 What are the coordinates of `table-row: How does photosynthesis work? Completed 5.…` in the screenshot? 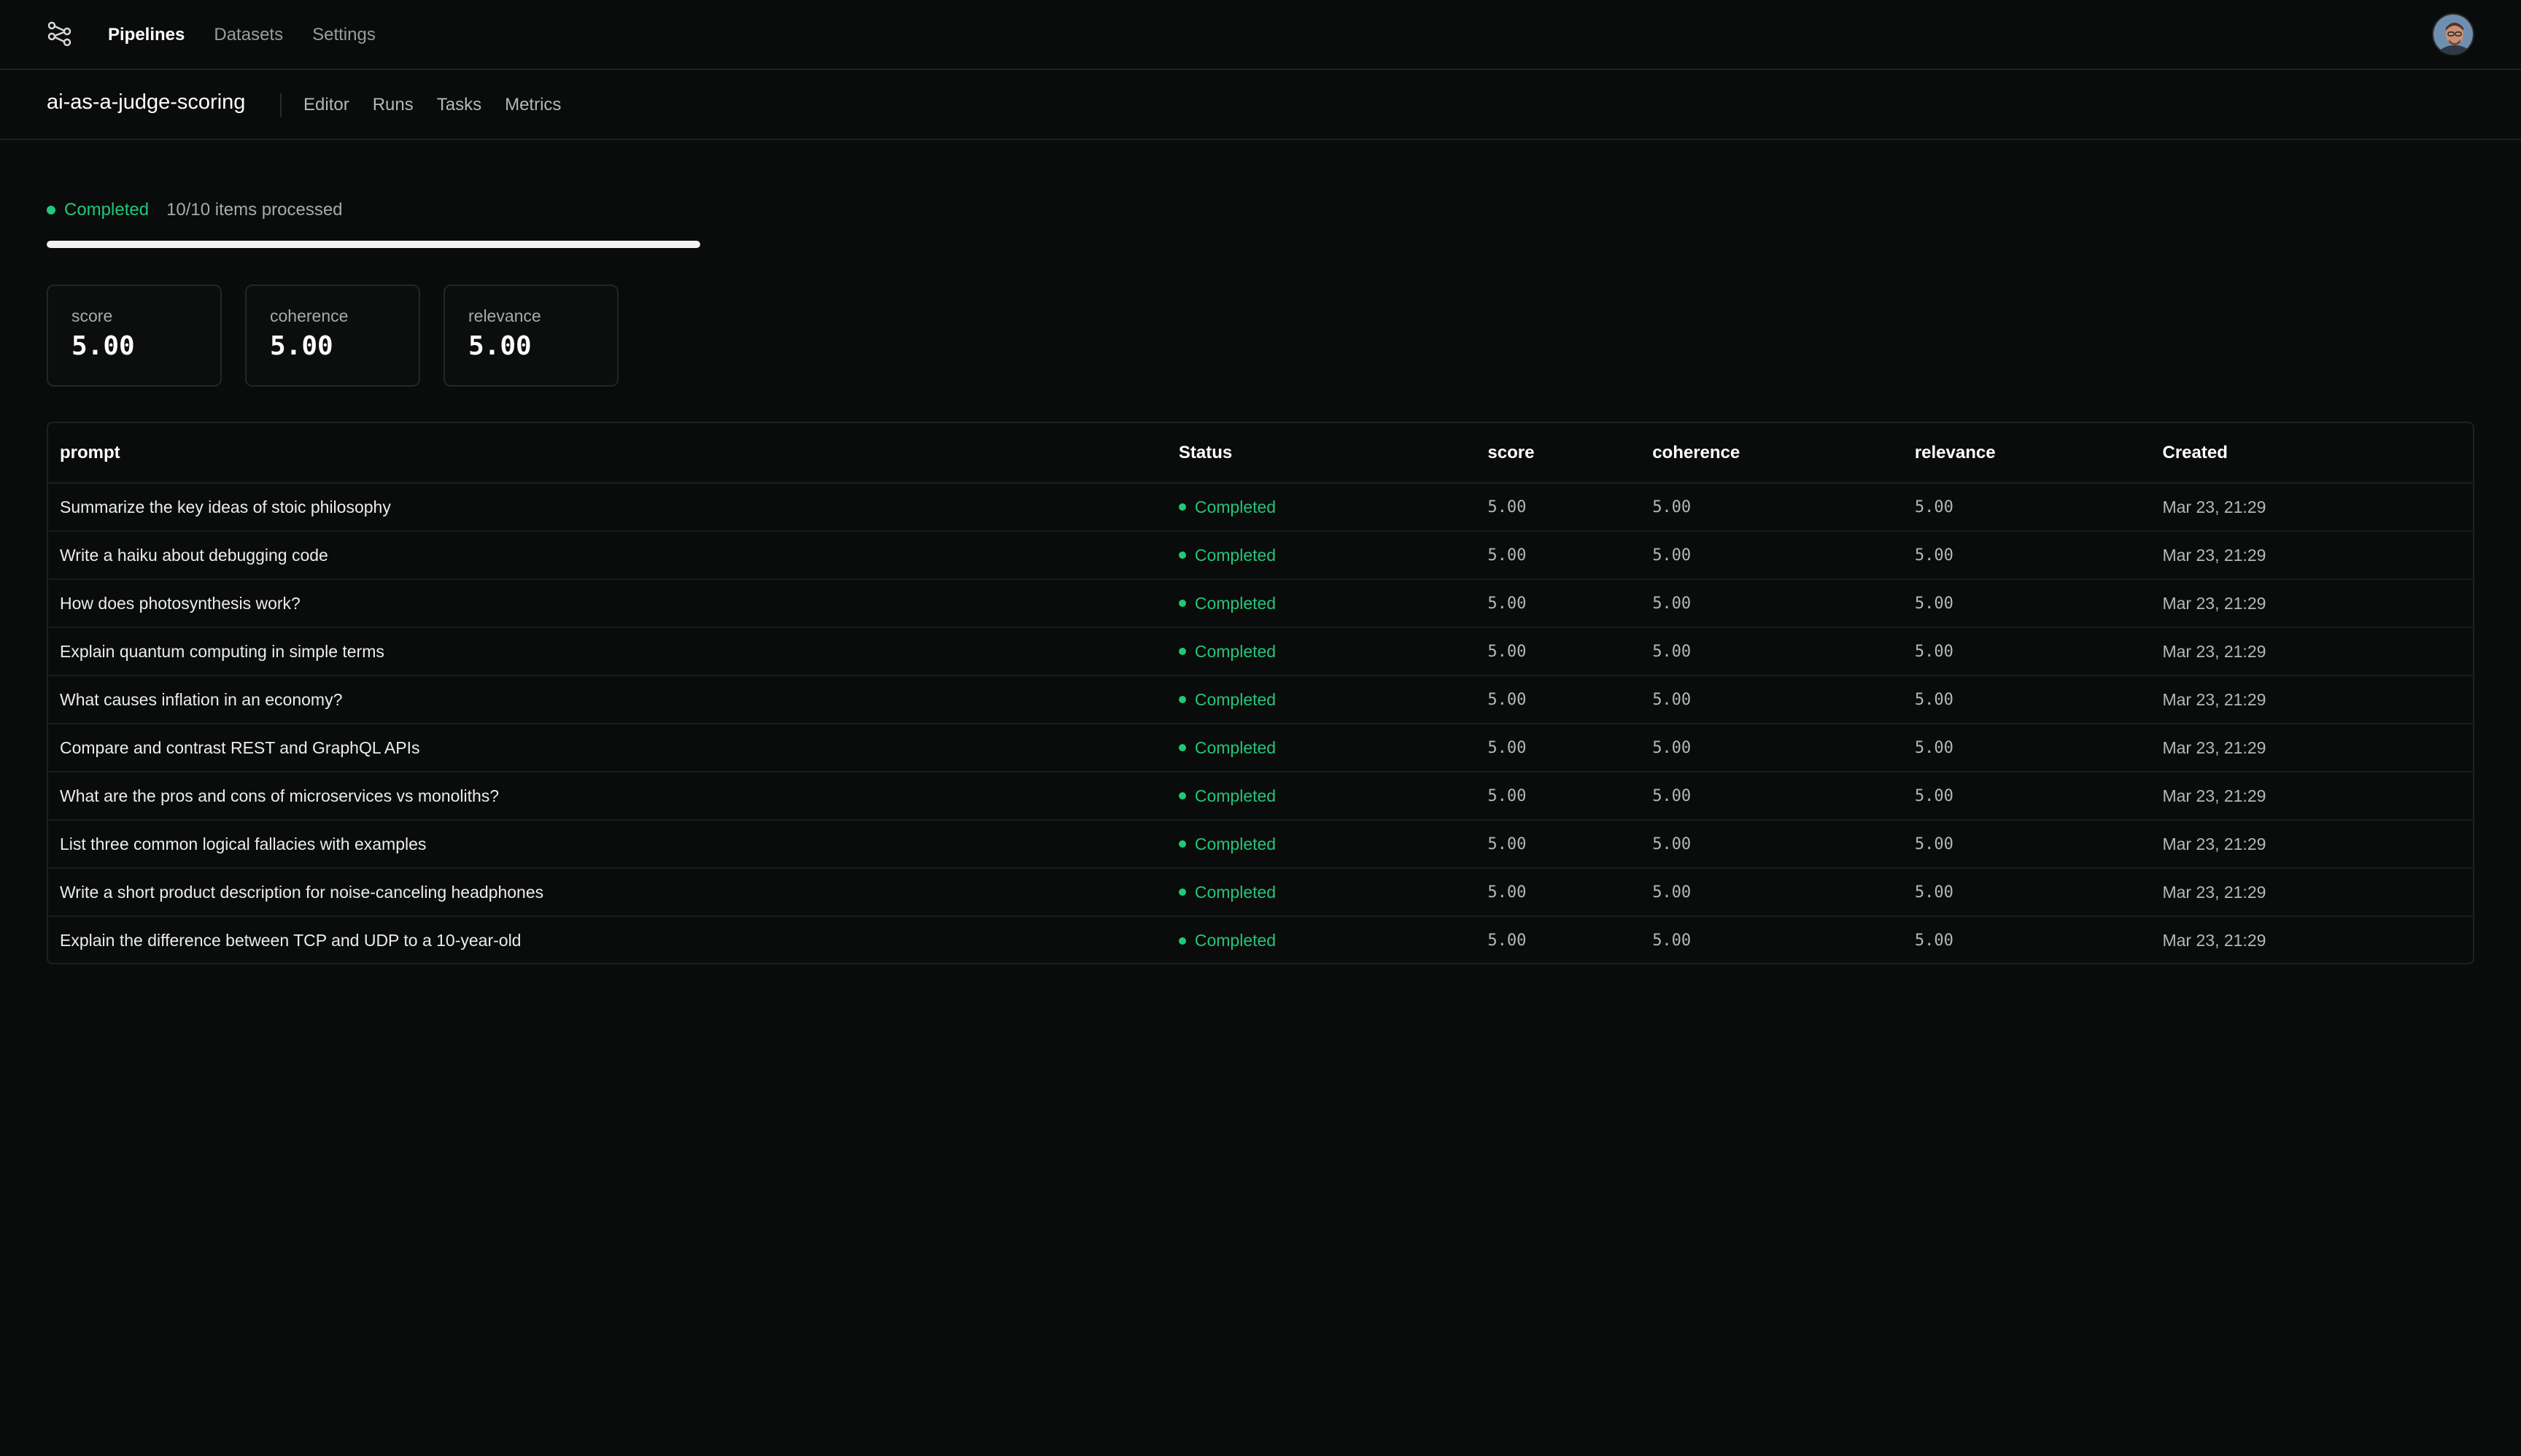 It's located at (1260, 603).